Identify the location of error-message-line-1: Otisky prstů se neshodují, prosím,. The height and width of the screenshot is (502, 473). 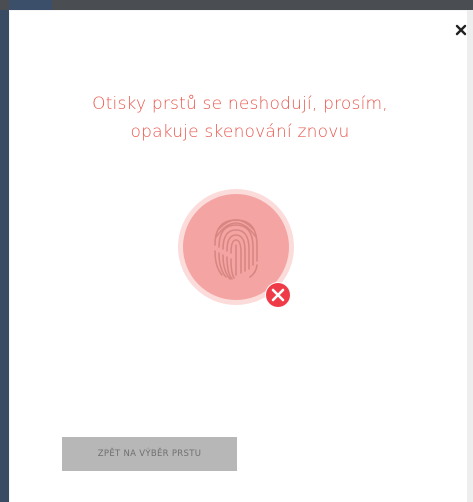
(240, 104).